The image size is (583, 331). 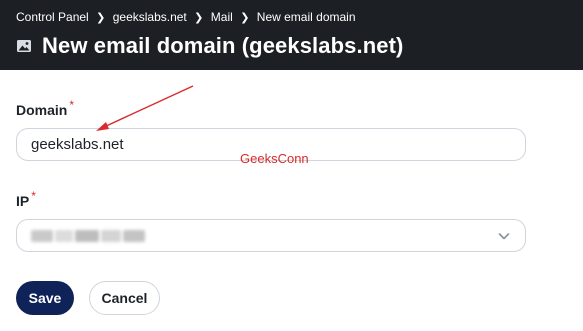 What do you see at coordinates (124, 298) in the screenshot?
I see `cancel-button: Cancel` at bounding box center [124, 298].